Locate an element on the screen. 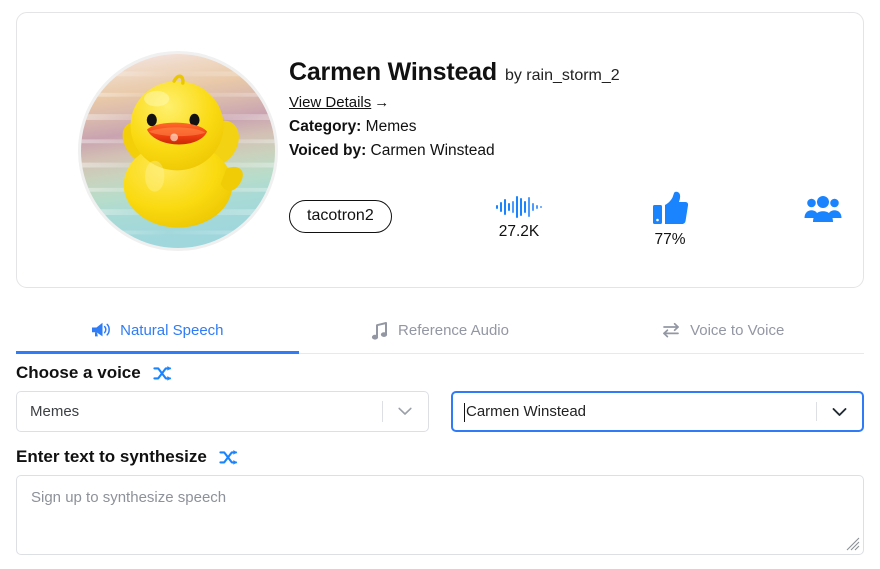 The width and height of the screenshot is (880, 569). plays-stat: 27.2K is located at coordinates (519, 218).